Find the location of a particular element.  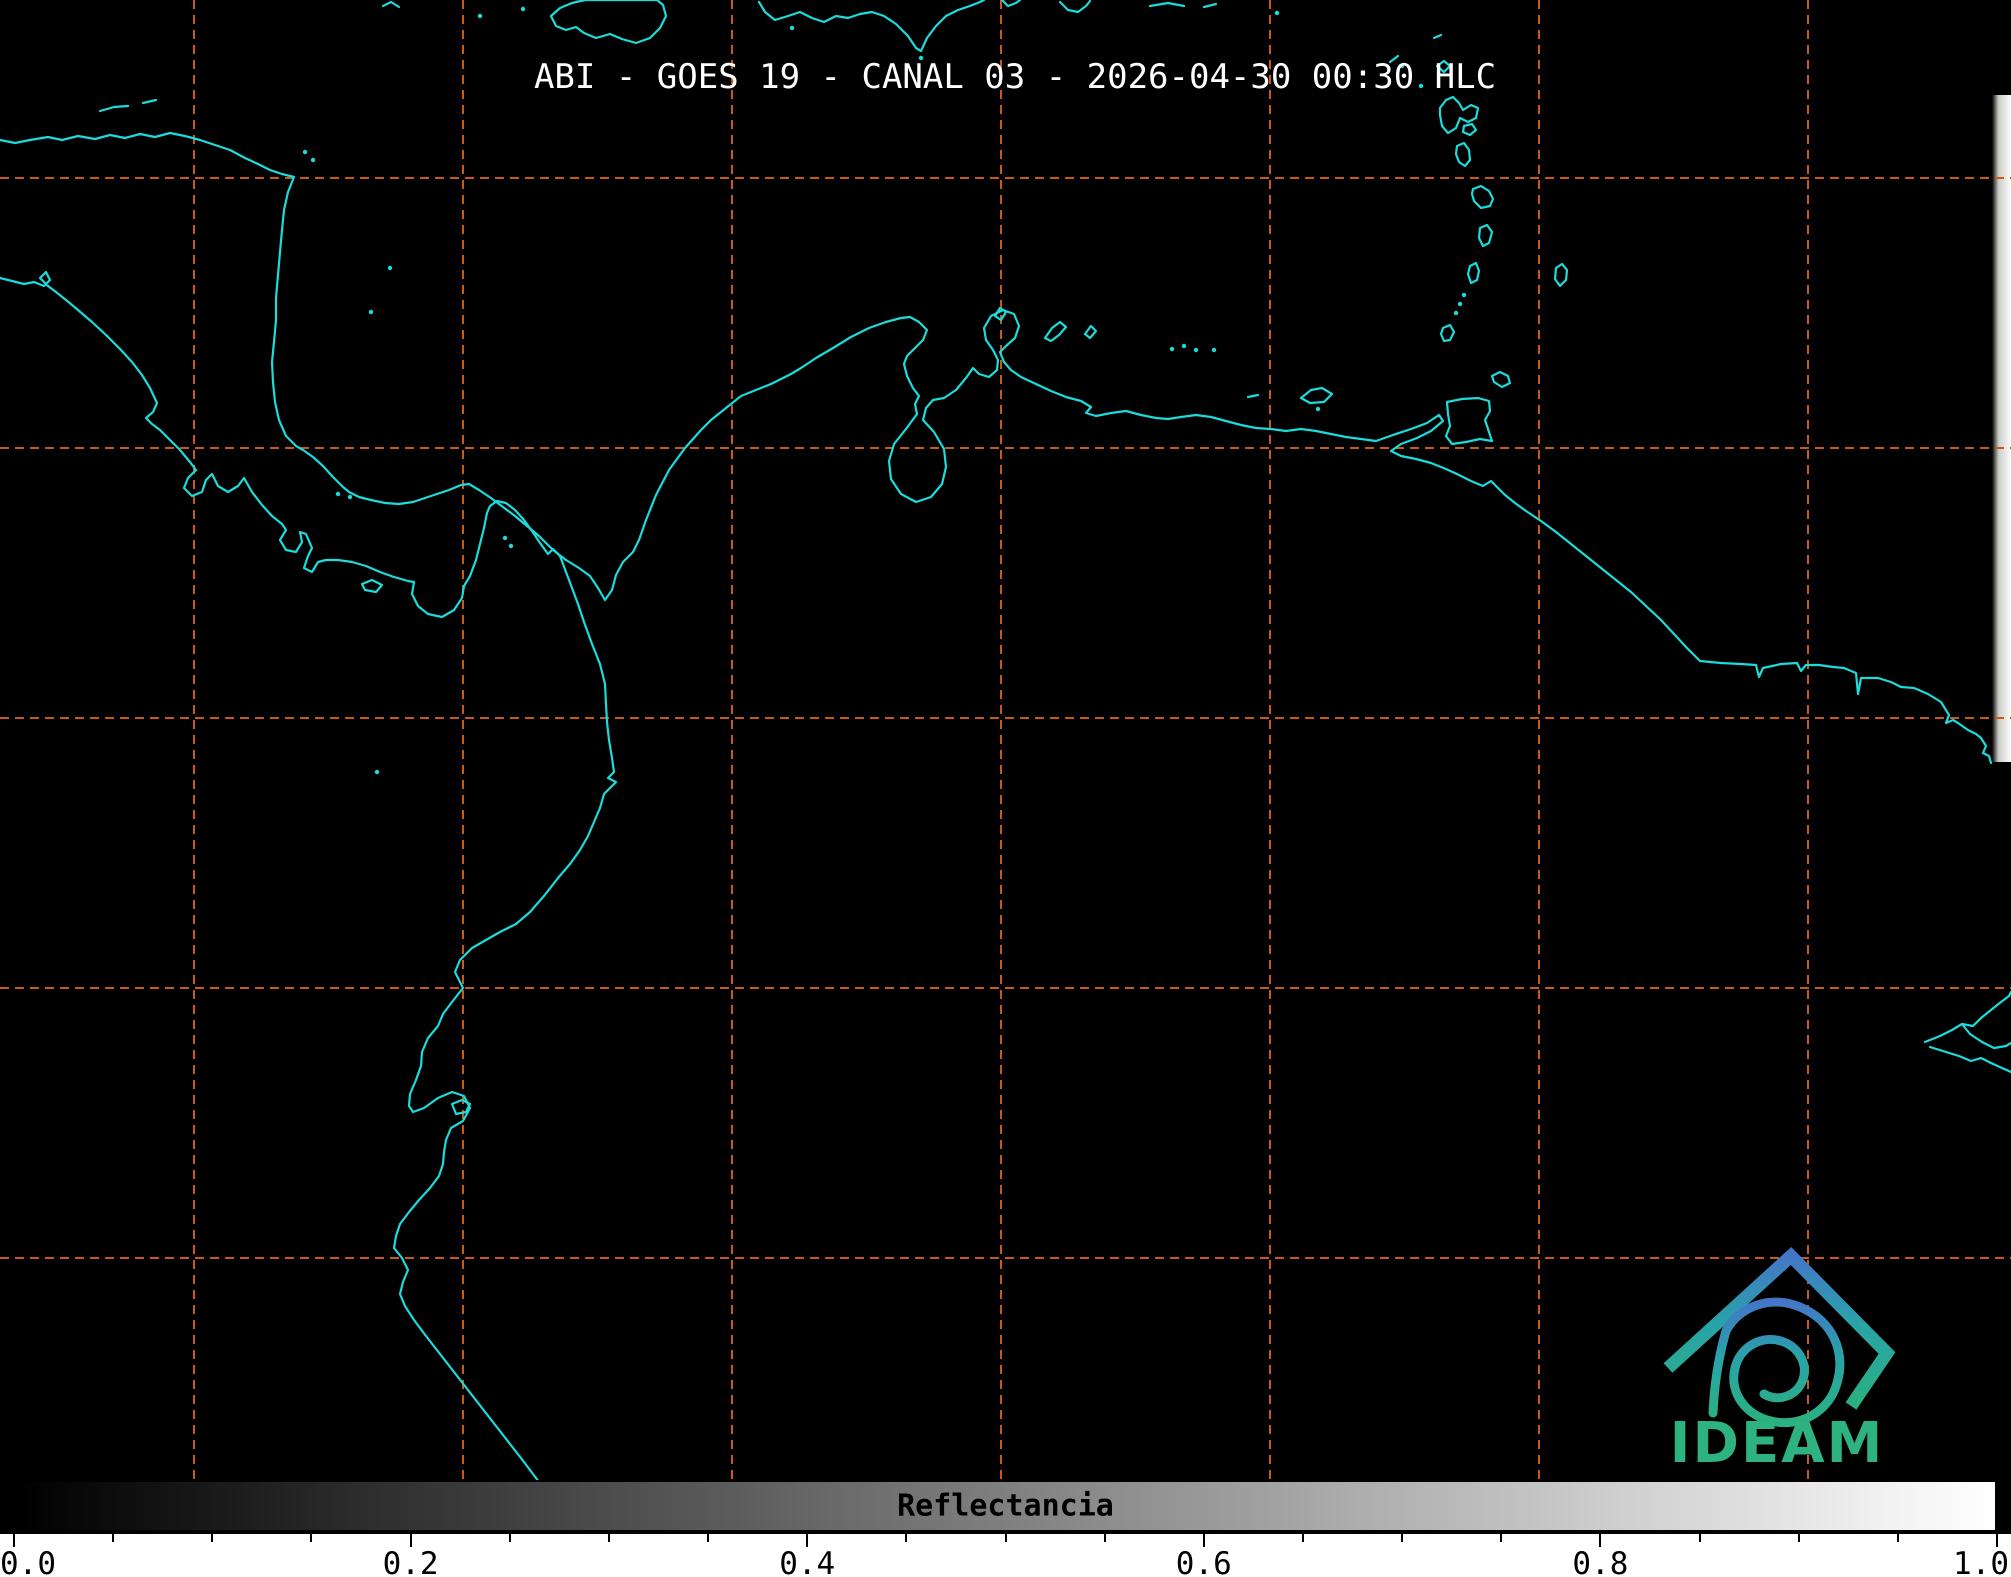

ideam-logo: IDEAM is located at coordinates (1779, 1361).